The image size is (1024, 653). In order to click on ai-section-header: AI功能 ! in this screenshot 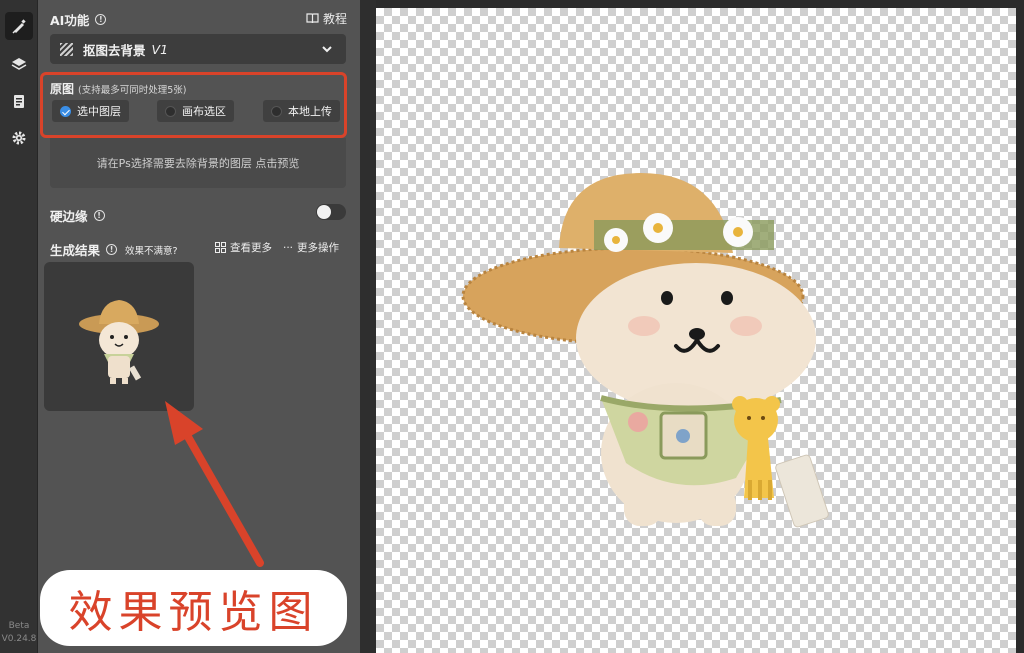, I will do `click(78, 19)`.